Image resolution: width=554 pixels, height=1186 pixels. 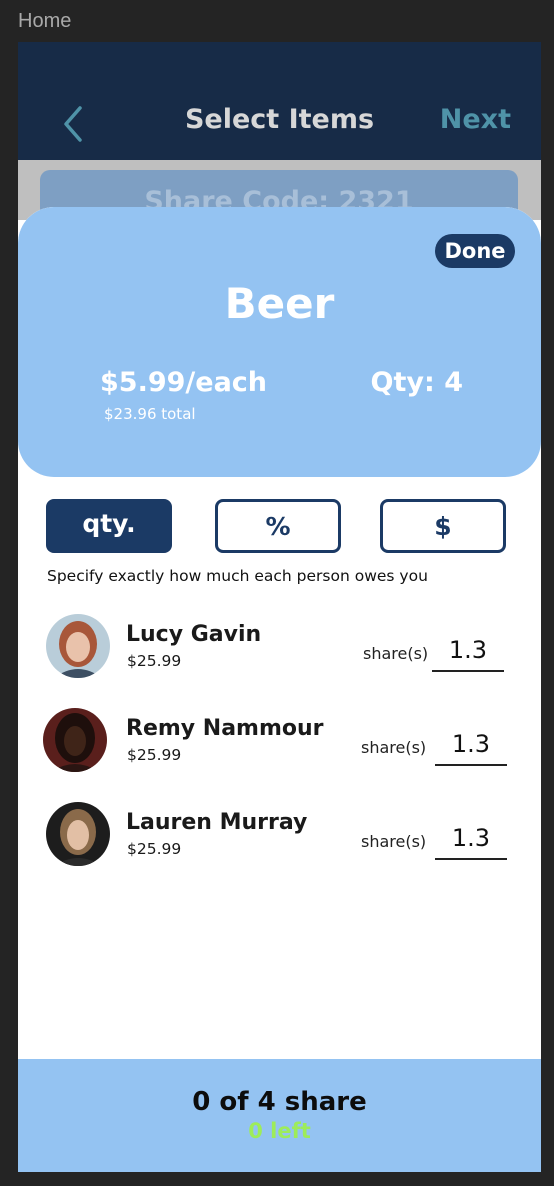 I want to click on price-each: $5.99/each, so click(x=184, y=382).